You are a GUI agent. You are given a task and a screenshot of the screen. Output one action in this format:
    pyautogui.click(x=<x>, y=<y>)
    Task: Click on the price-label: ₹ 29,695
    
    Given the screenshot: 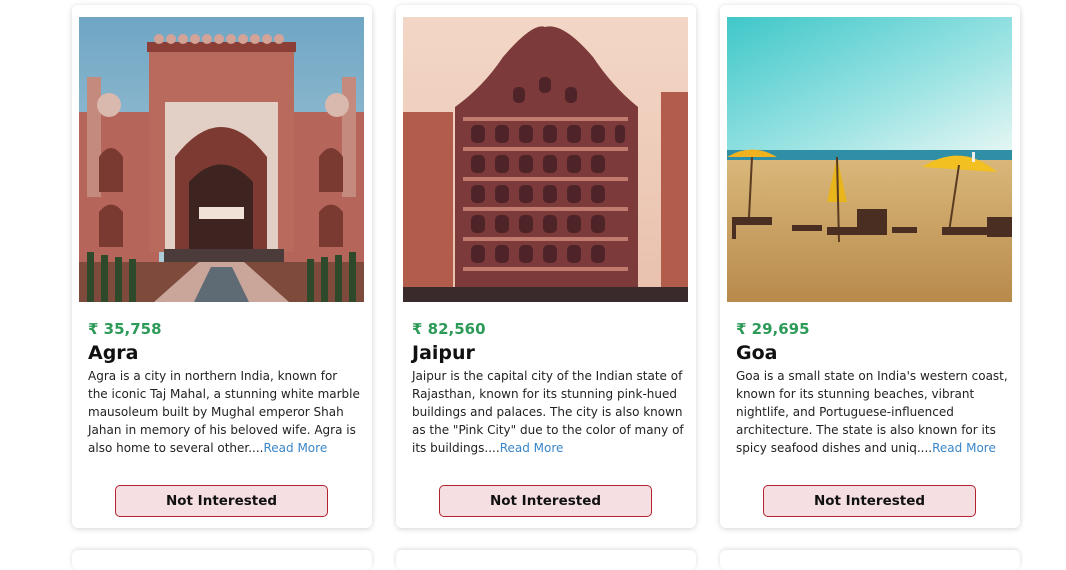 What is the action you would take?
    pyautogui.click(x=773, y=329)
    